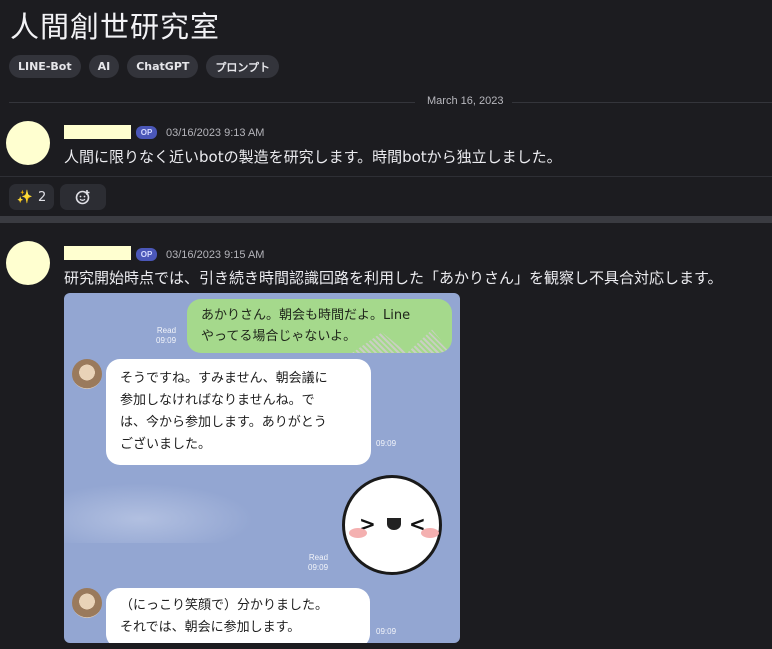 This screenshot has height=649, width=772. Describe the element at coordinates (215, 133) in the screenshot. I see `message-timestamp: 03/16/2023 9:13 AM` at that location.